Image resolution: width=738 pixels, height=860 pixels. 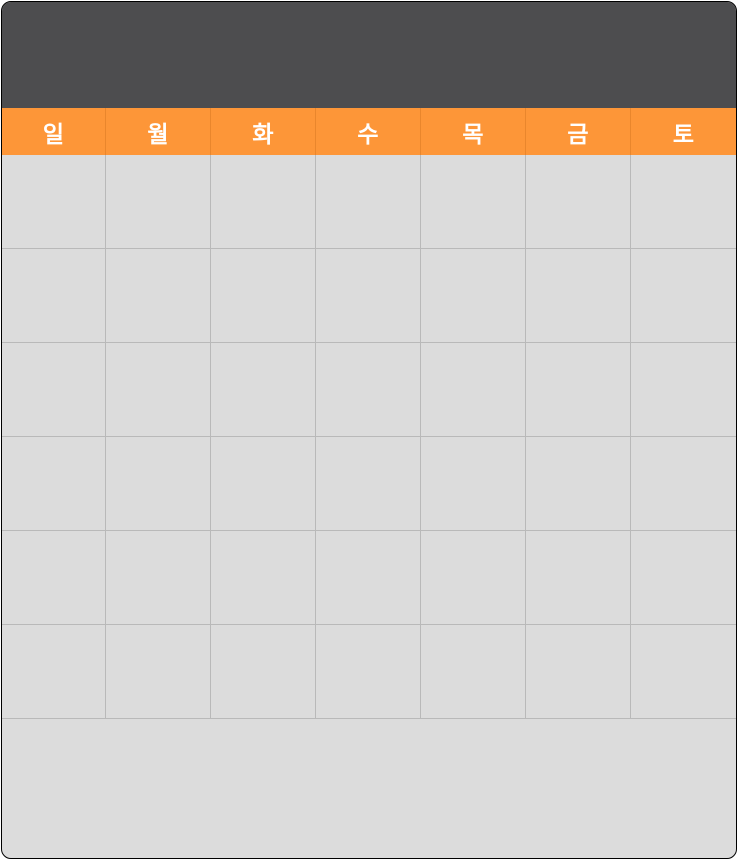 I want to click on weekday-tuesday: 화, so click(x=263, y=131).